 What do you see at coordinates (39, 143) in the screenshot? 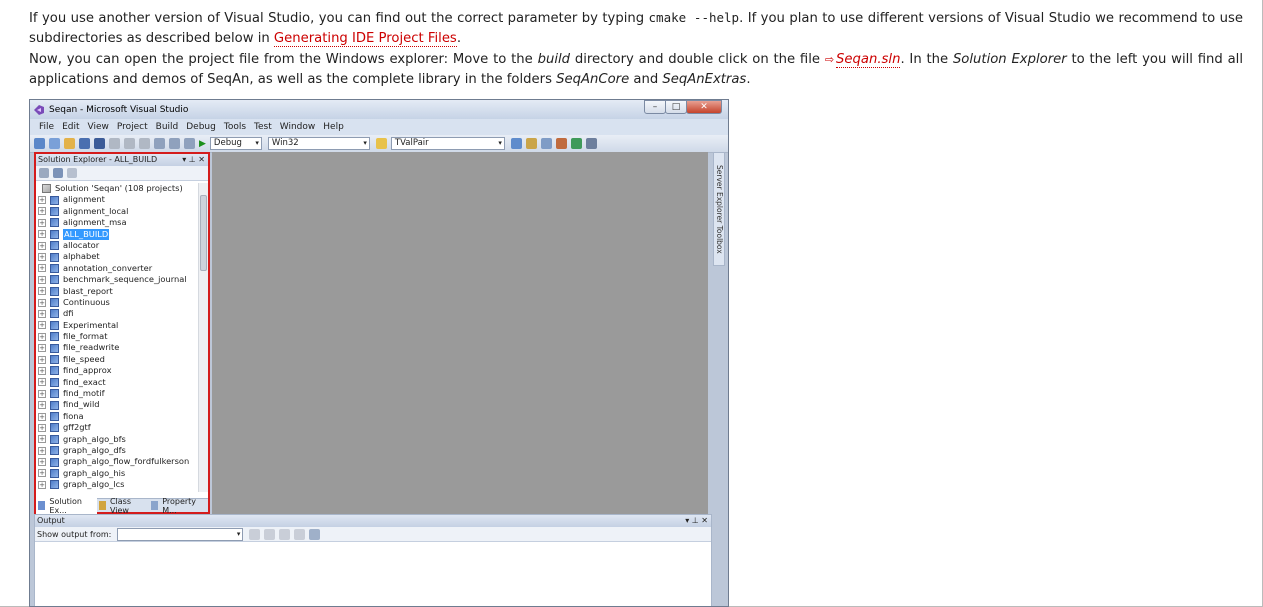
I see `new-project-icon` at bounding box center [39, 143].